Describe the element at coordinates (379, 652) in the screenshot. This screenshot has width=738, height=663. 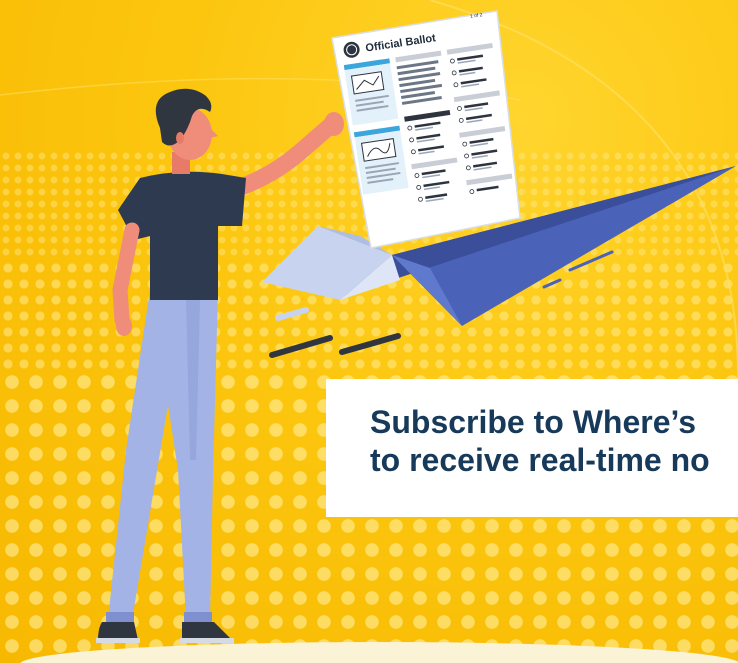
I see `ground-shadow` at that location.